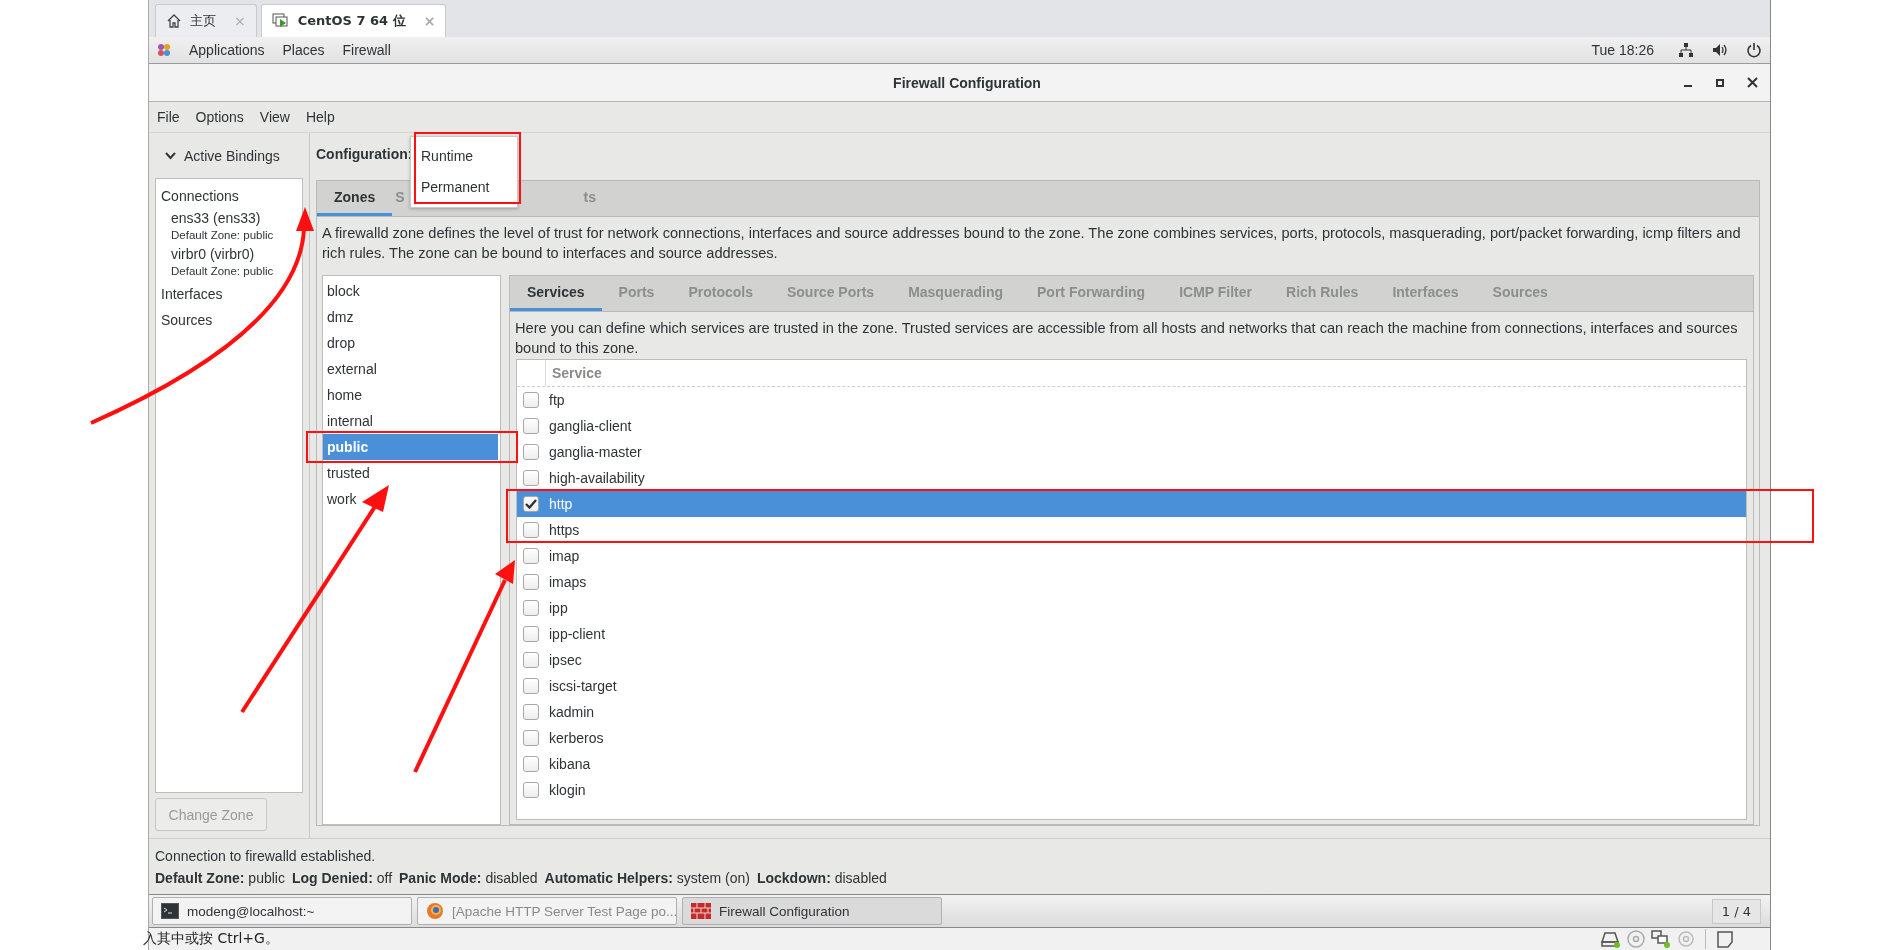  I want to click on chevron-icon, so click(170, 155).